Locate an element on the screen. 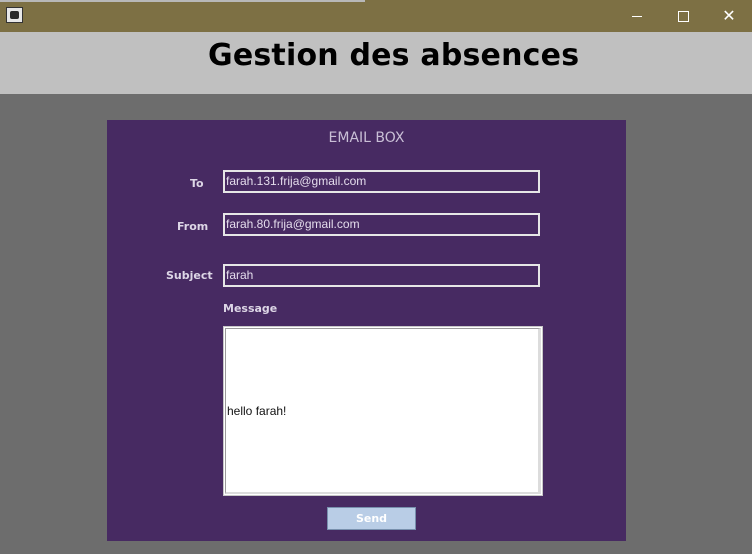  maximize-button is located at coordinates (683, 16).